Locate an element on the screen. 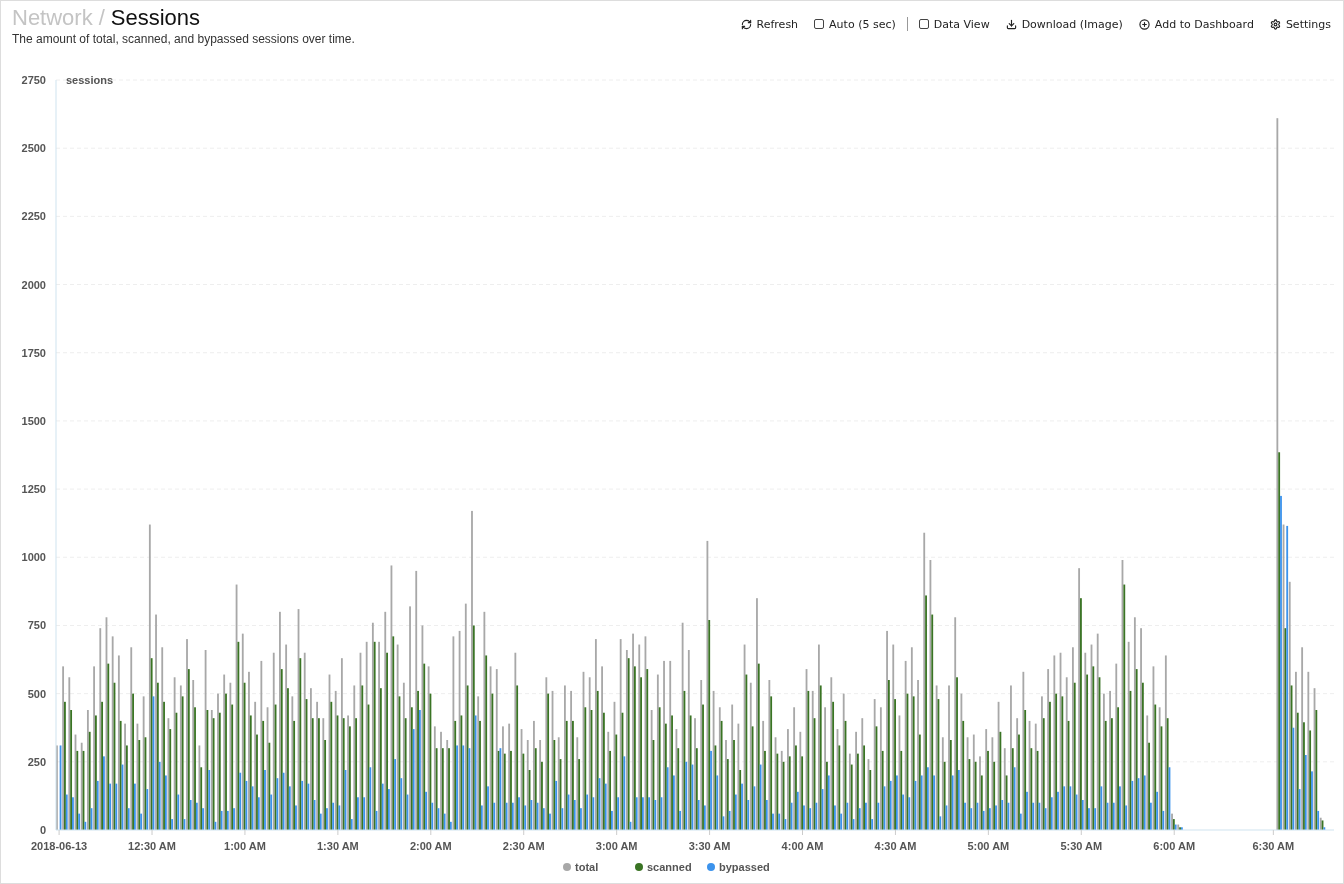  page-title: Sessions is located at coordinates (155, 18).